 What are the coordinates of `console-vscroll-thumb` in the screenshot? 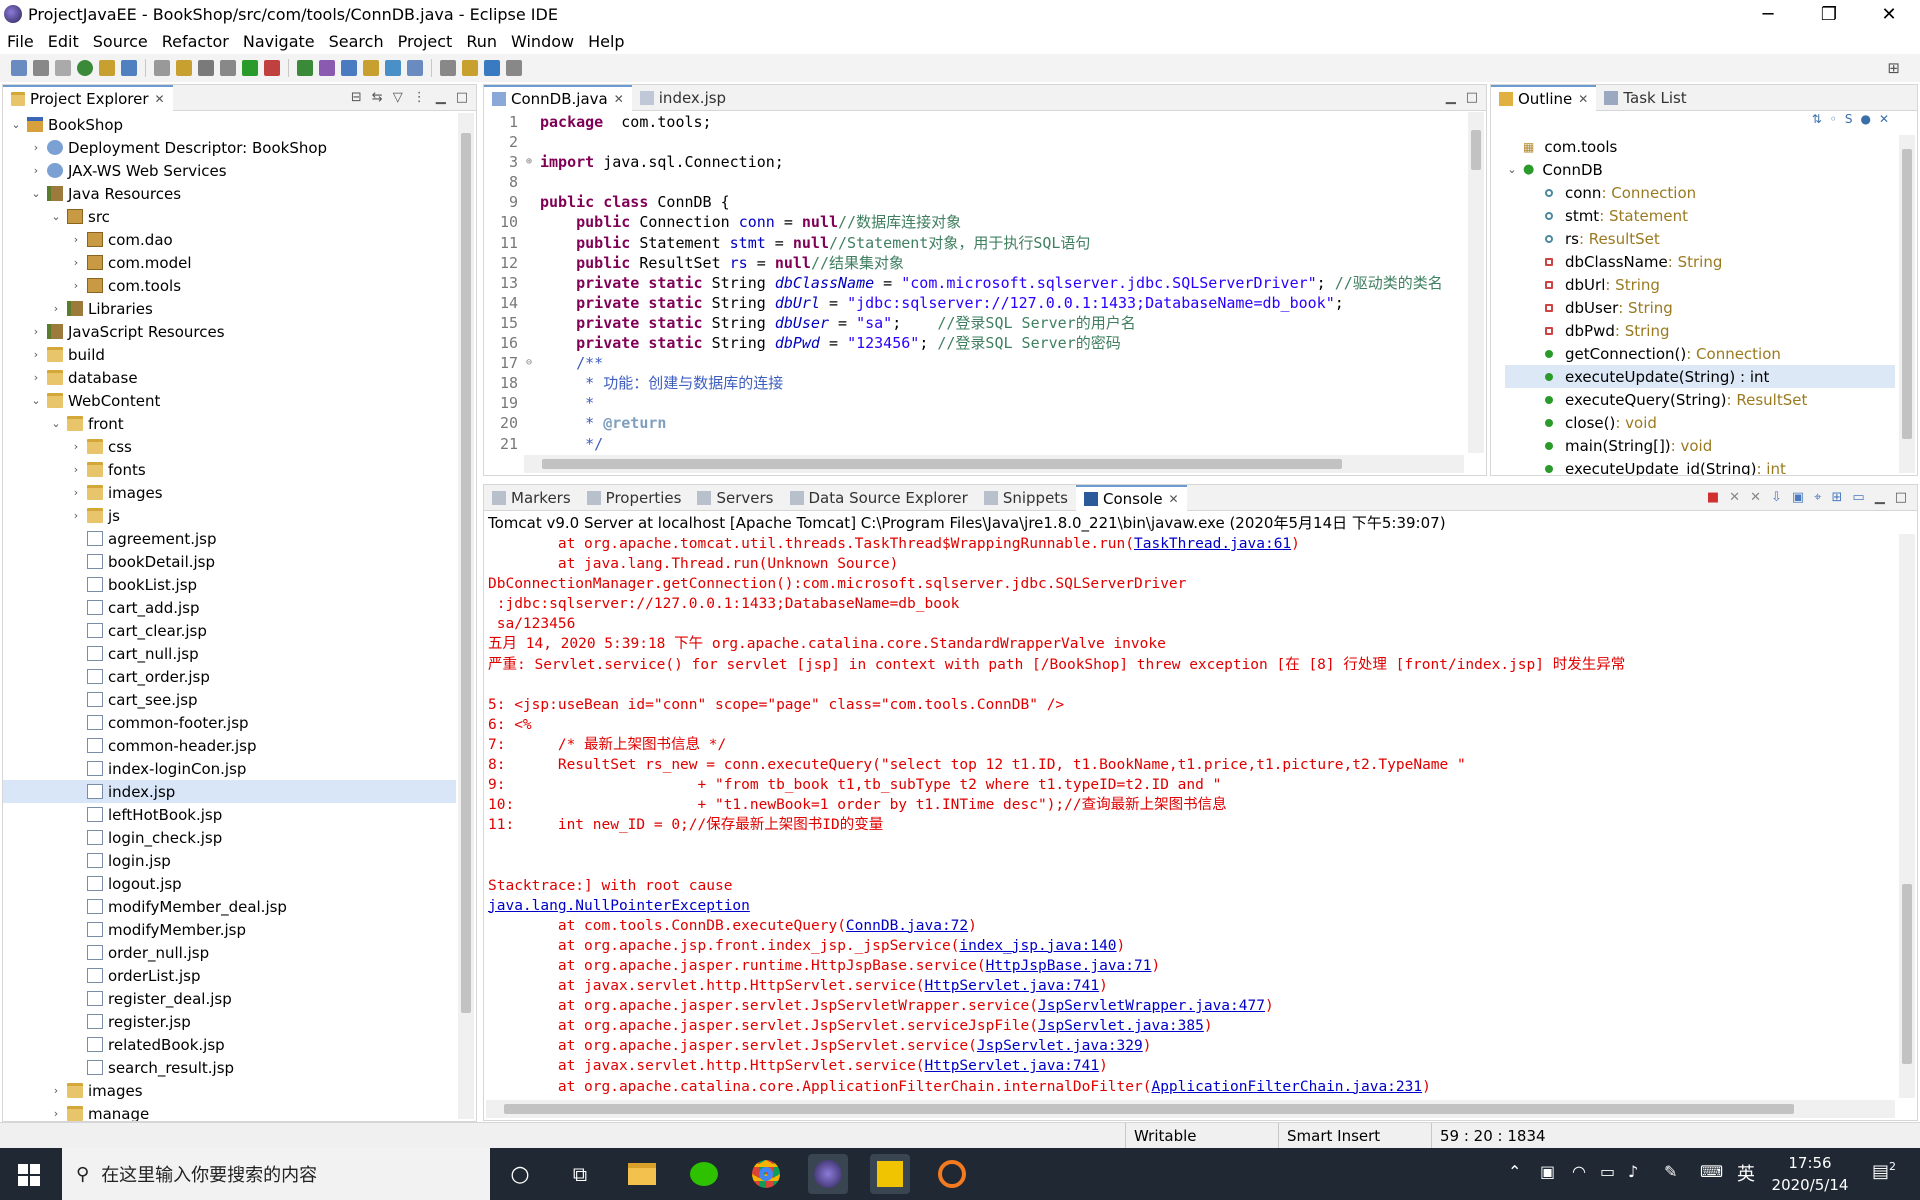 It's located at (1907, 974).